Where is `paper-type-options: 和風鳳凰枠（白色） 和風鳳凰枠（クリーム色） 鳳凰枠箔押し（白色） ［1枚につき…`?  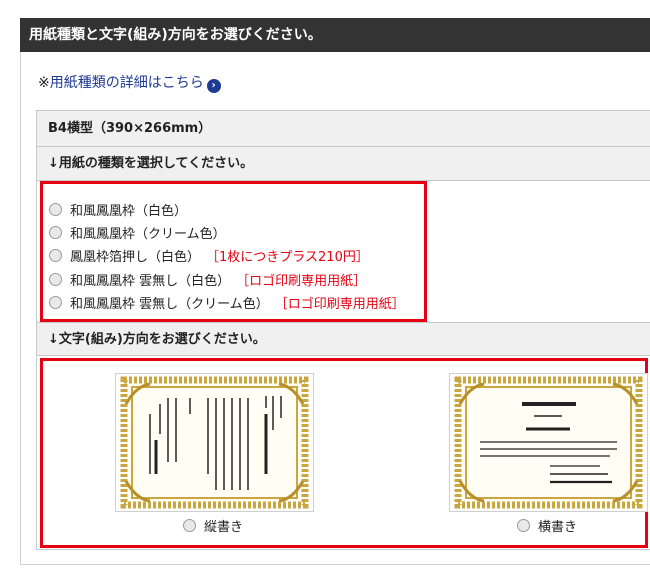 paper-type-options: 和風鳳凰枠（白色） 和風鳳凰枠（クリーム色） 鳳凰枠箔押し（白色） ［1枚につき… is located at coordinates (233, 251).